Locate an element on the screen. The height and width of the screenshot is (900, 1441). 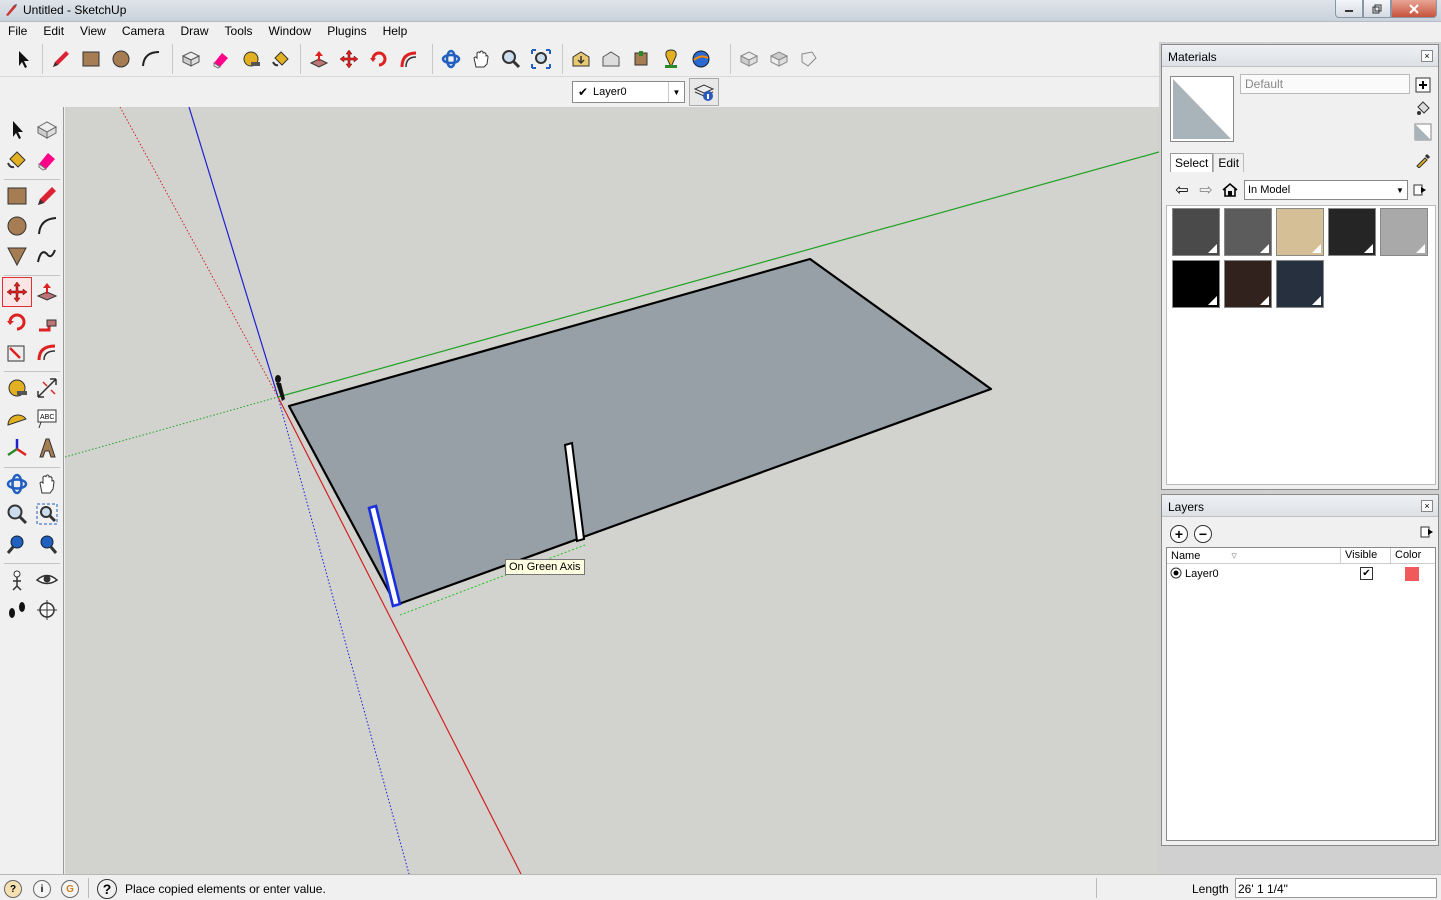
tab-edit: Edit is located at coordinates (1229, 162).